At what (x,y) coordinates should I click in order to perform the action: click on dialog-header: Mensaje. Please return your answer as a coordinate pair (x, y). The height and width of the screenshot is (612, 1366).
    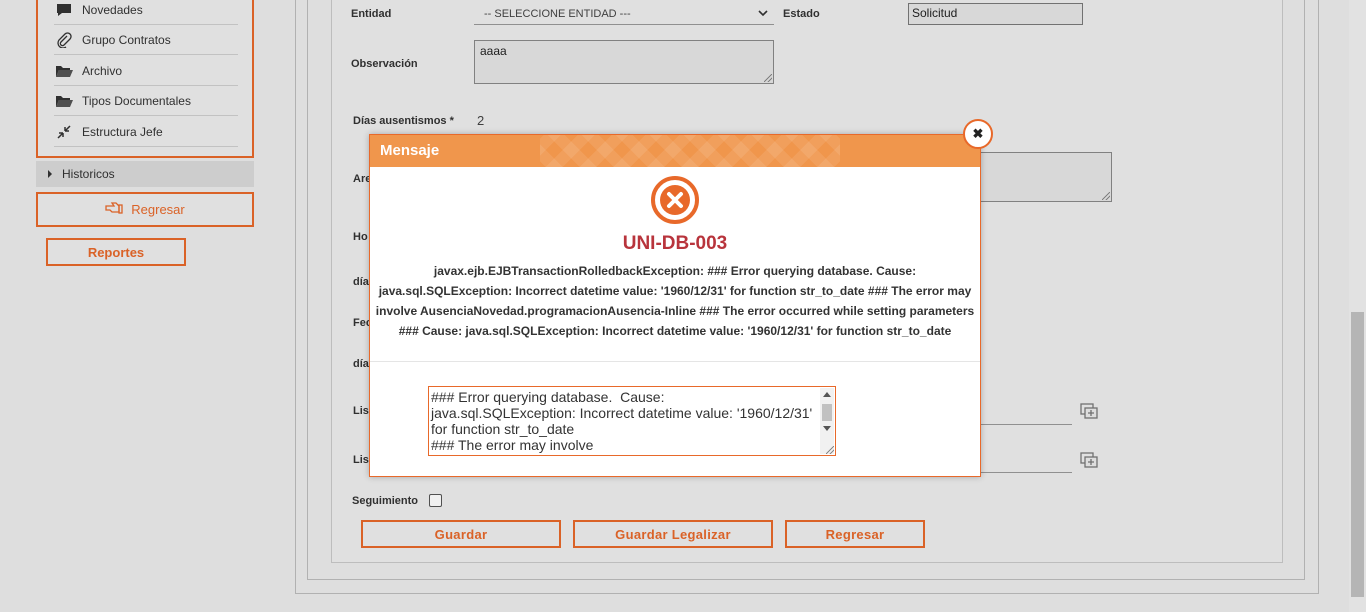
    Looking at the image, I should click on (675, 151).